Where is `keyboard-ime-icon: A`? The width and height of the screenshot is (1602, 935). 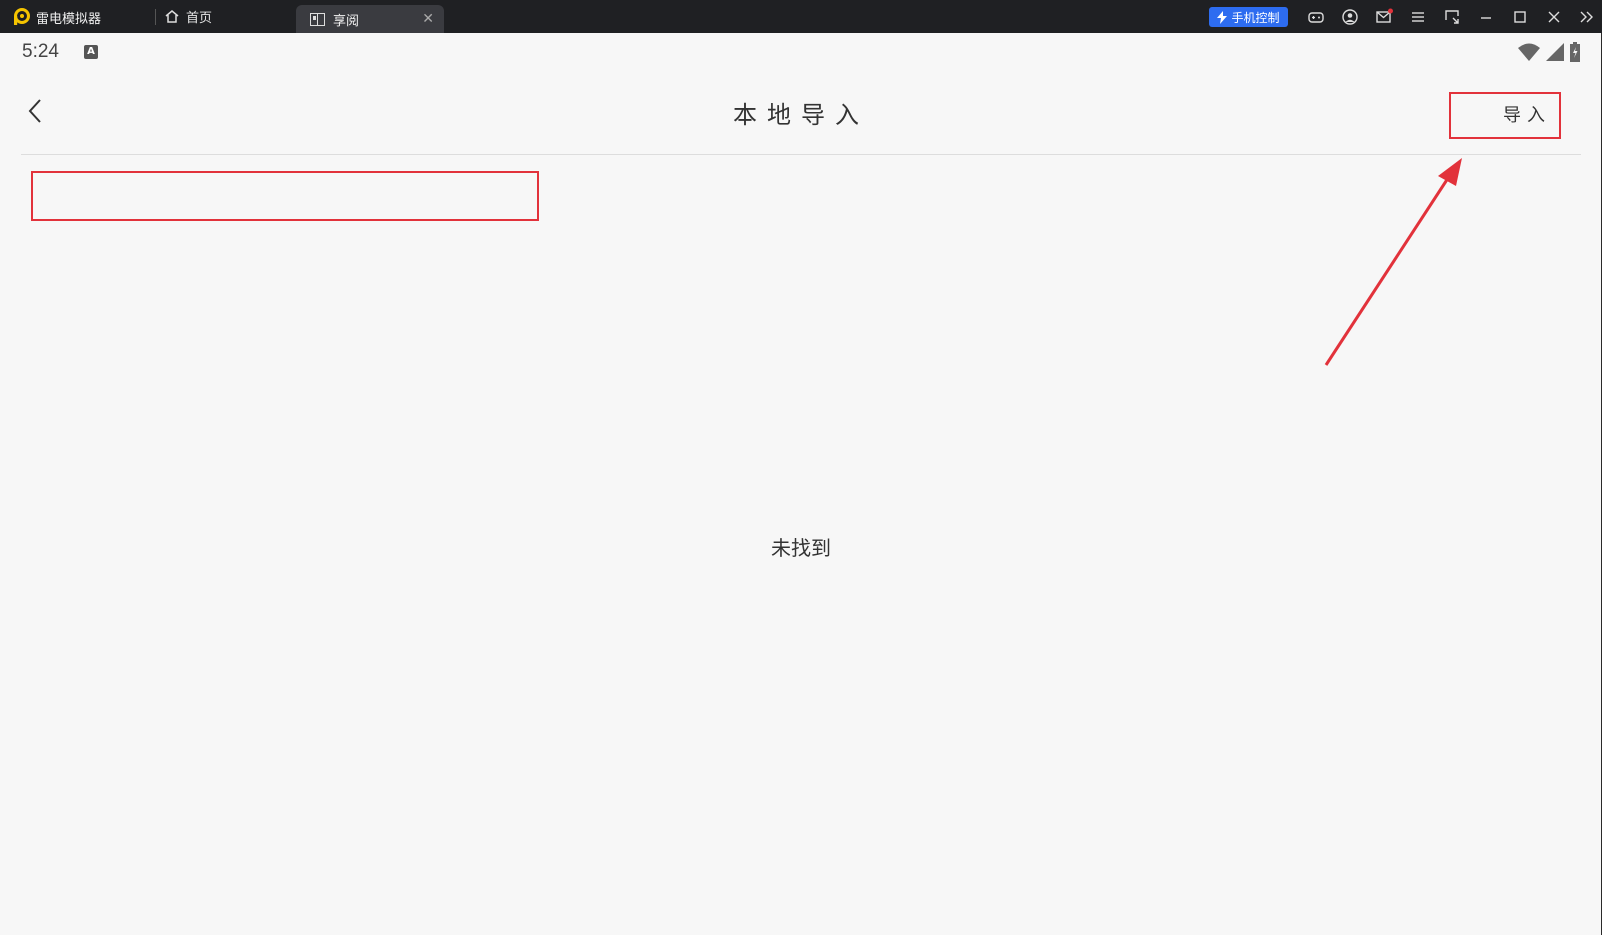
keyboard-ime-icon: A is located at coordinates (91, 52).